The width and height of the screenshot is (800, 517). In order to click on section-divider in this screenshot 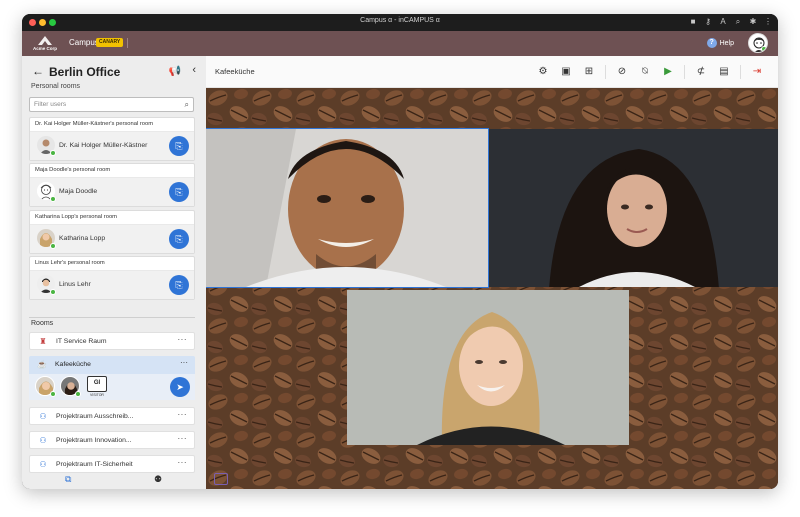, I will do `click(112, 317)`.